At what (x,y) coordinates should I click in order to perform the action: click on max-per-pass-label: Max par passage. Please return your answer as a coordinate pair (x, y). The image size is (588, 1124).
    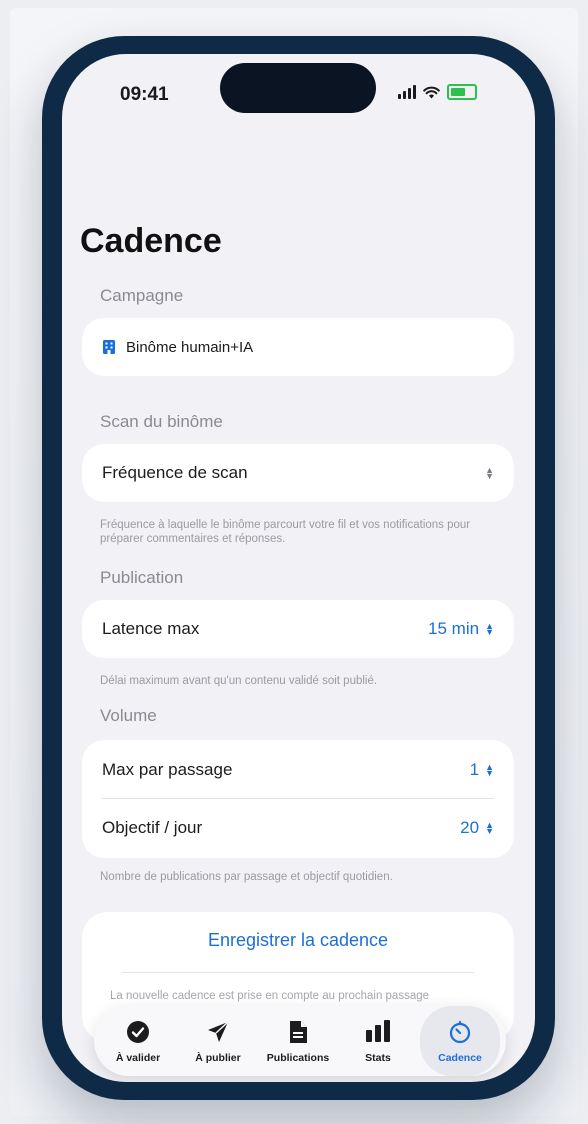
    Looking at the image, I should click on (167, 769).